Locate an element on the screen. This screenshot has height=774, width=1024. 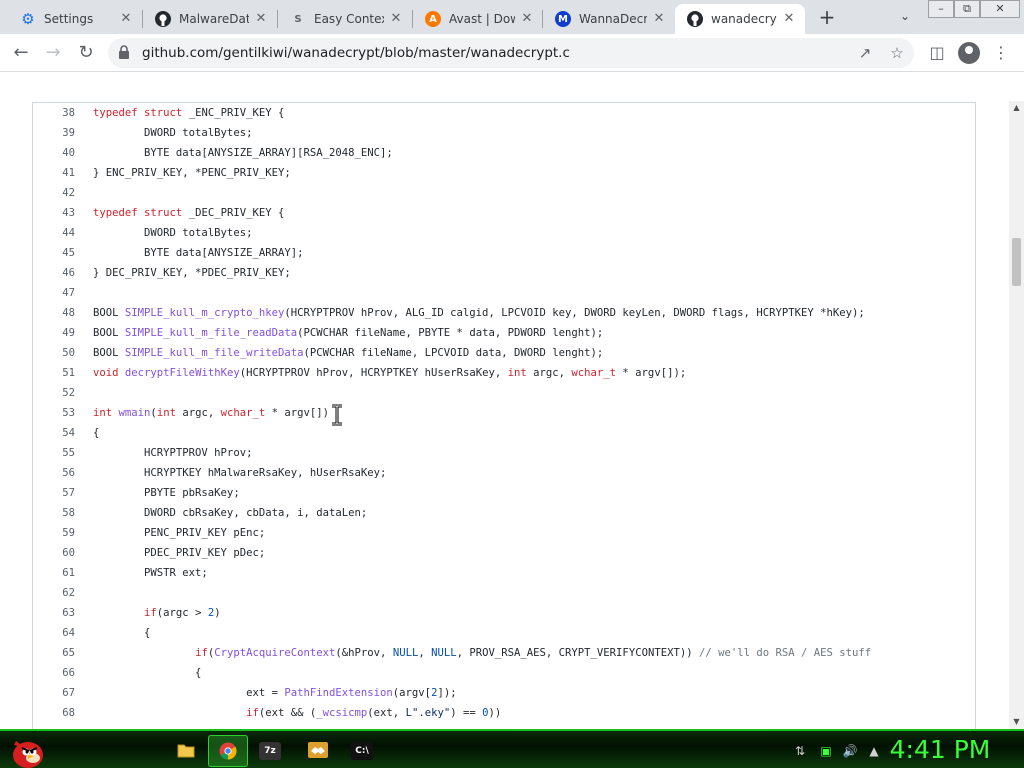
minimize-icon: – is located at coordinates (941, 9).